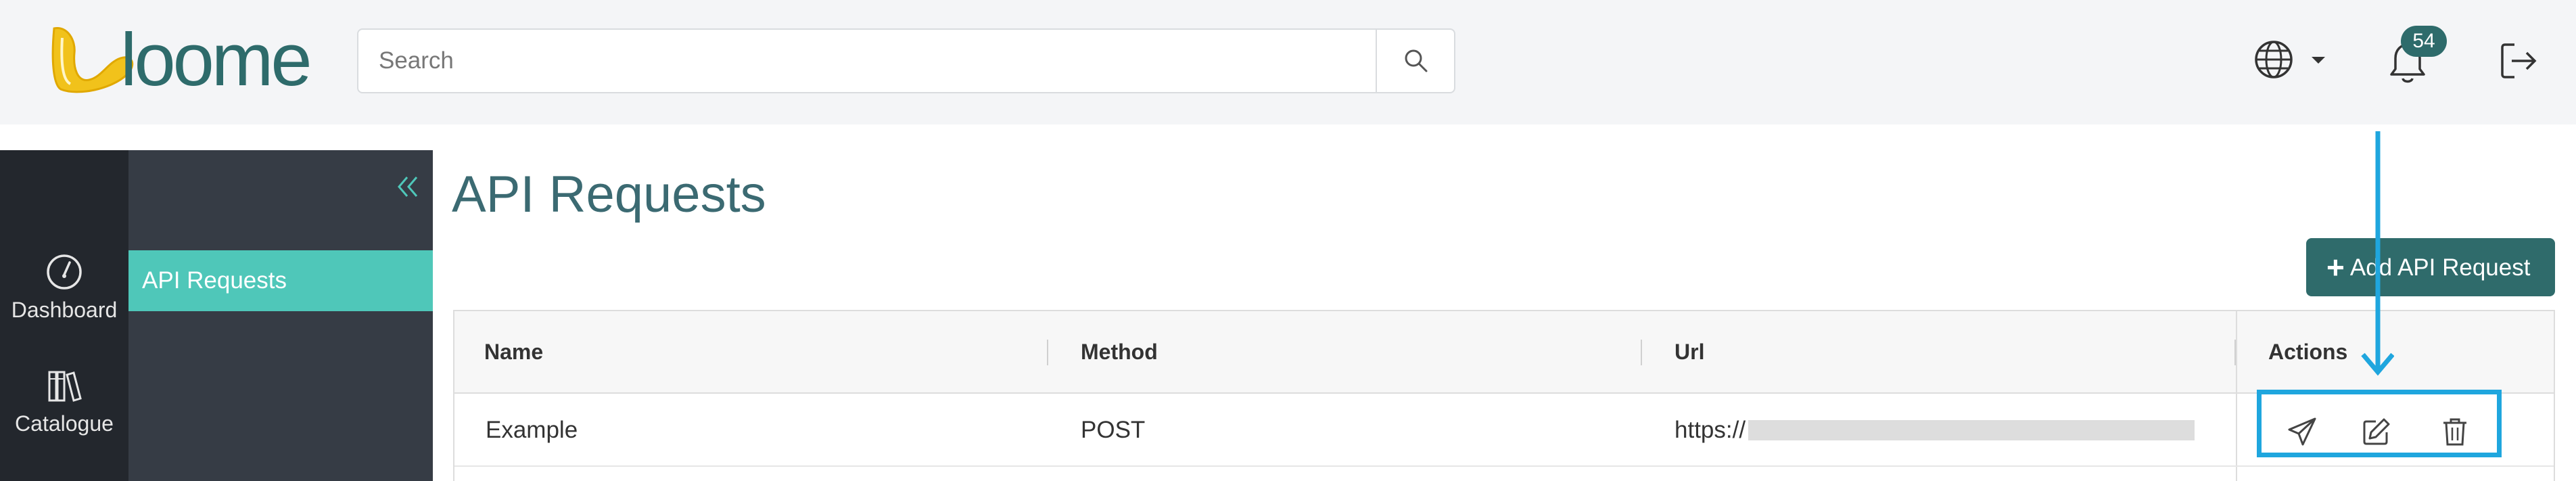  I want to click on subnav-item-api-requests: API Requests, so click(280, 280).